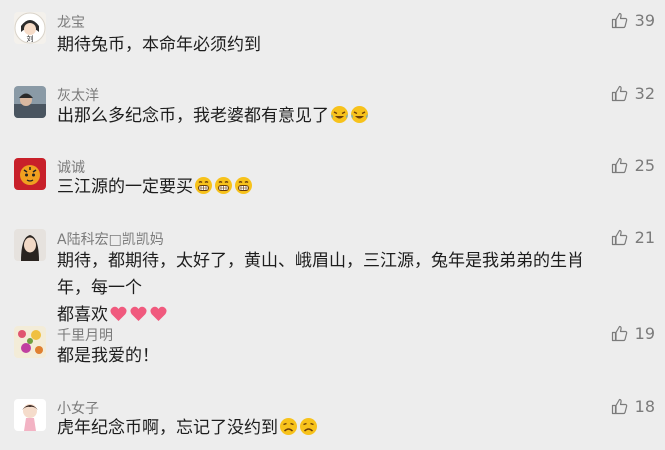 This screenshot has height=450, width=665. Describe the element at coordinates (644, 20) in the screenshot. I see `like-count: 39` at that location.